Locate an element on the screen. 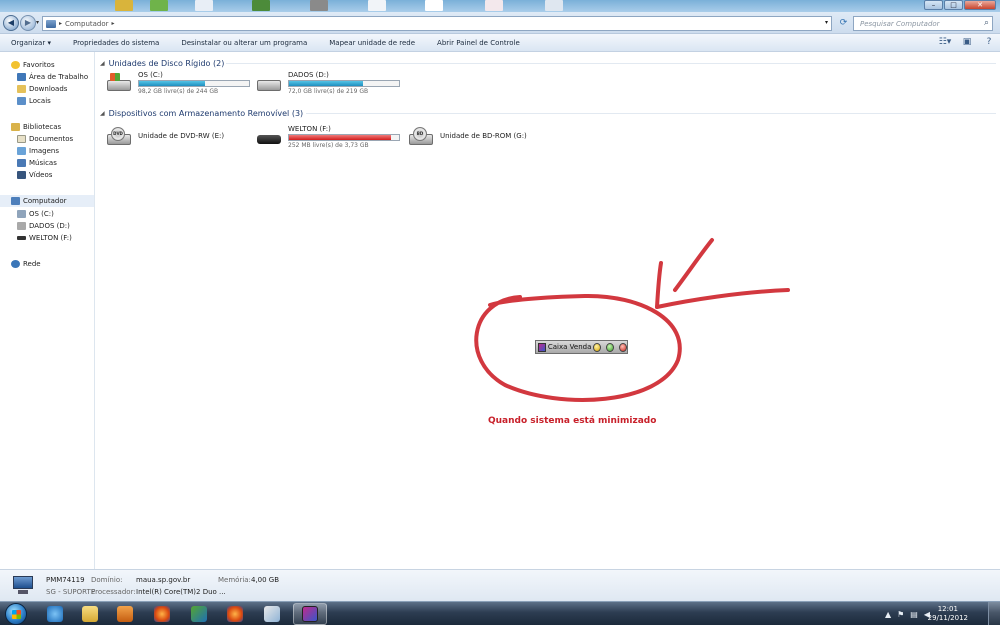 Image resolution: width=1000 pixels, height=625 pixels. firefox-icon is located at coordinates (235, 614).